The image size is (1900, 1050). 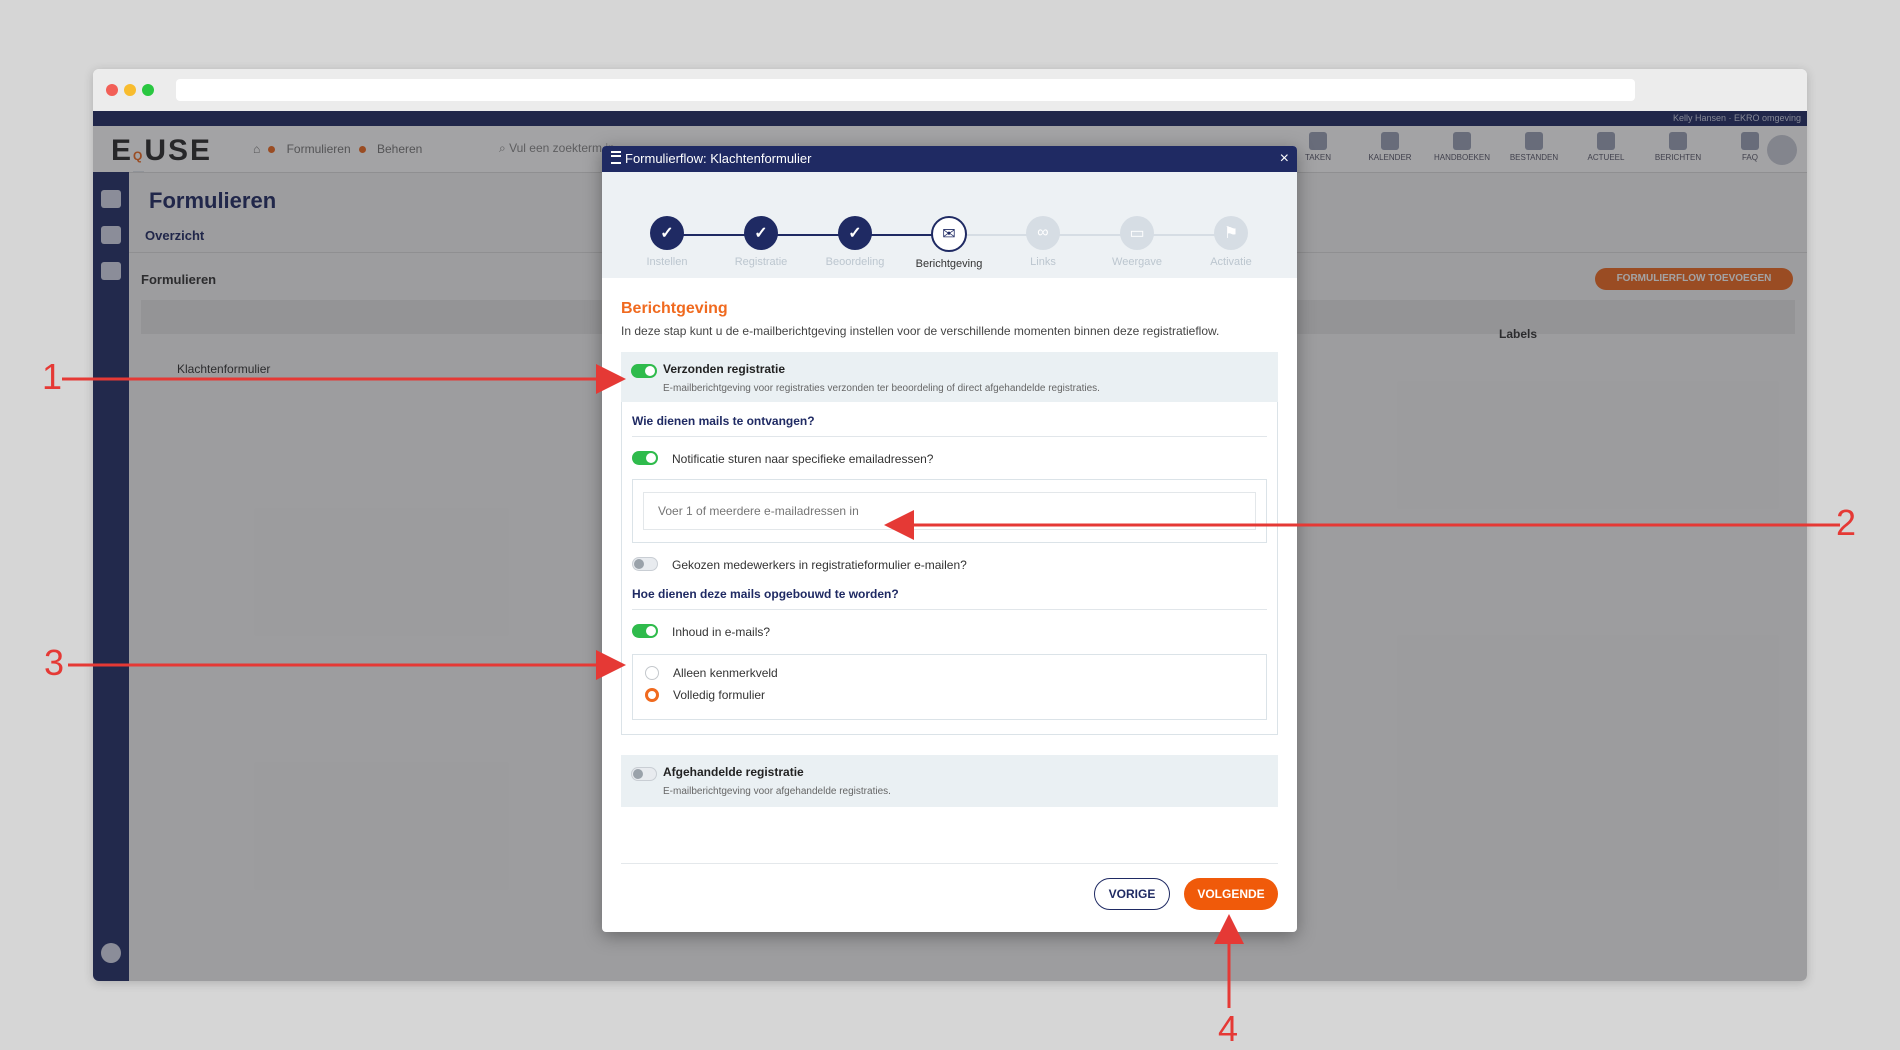 I want to click on annotation-4: 4, so click(x=1228, y=1028).